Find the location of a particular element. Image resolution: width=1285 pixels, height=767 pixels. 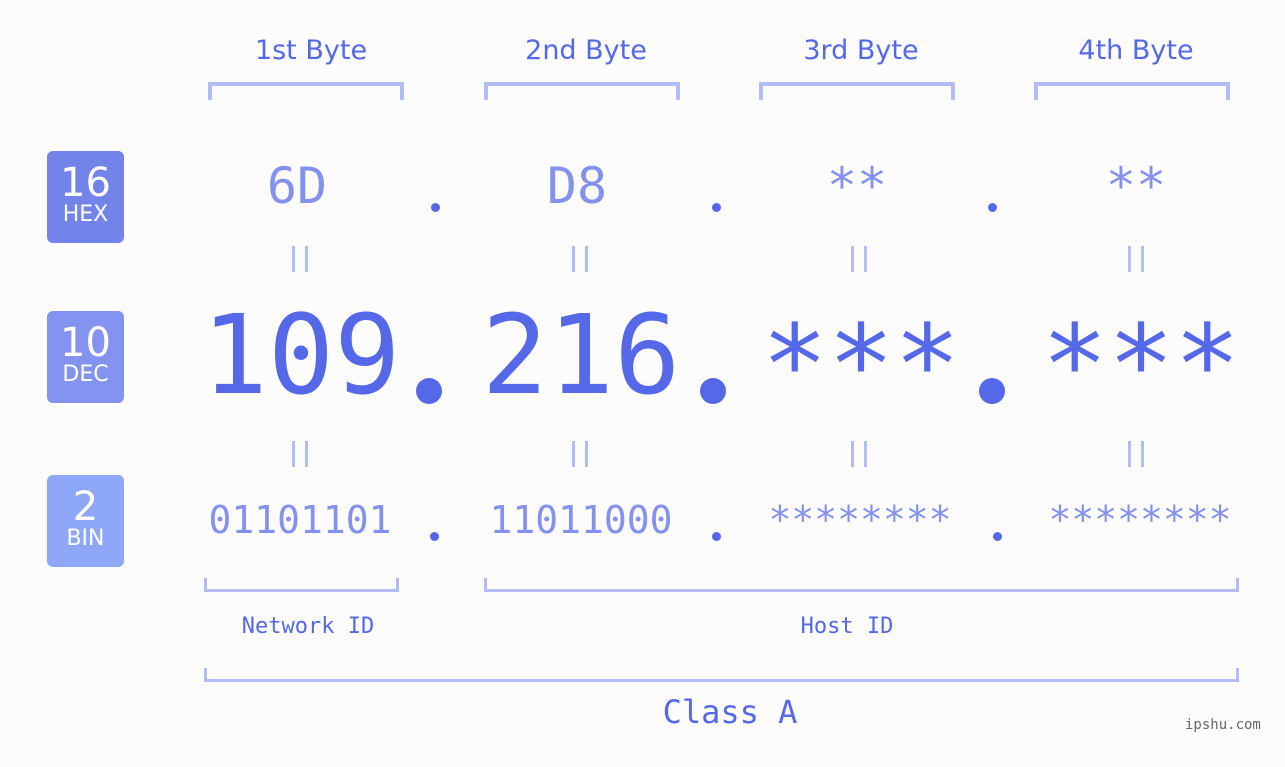

dec-badge-base: 10 is located at coordinates (85, 343).